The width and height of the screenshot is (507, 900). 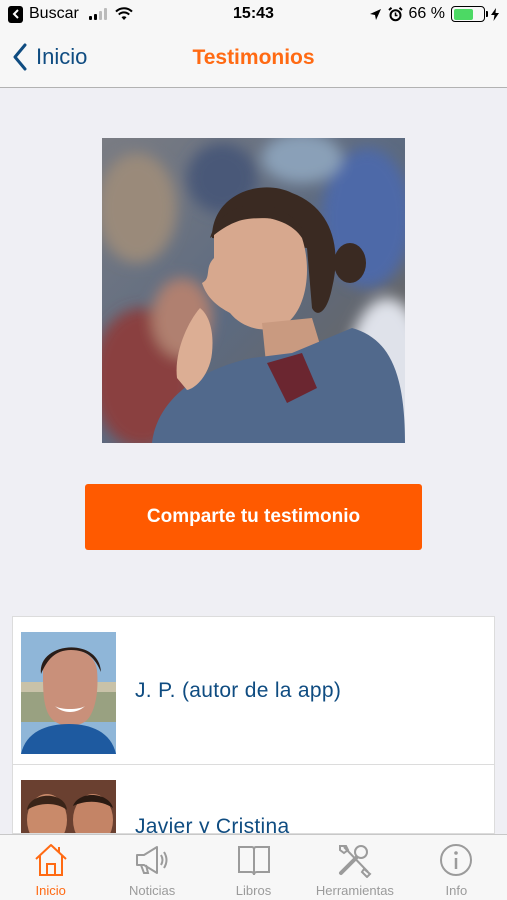 I want to click on tab-label: Libros, so click(x=253, y=890).